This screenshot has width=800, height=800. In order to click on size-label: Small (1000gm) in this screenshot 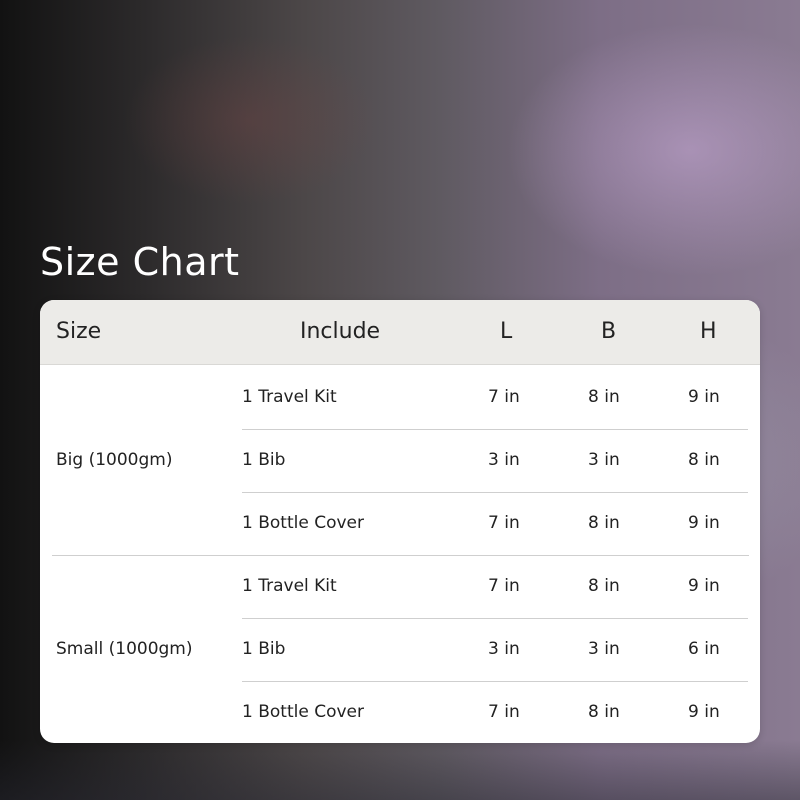, I will do `click(124, 649)`.